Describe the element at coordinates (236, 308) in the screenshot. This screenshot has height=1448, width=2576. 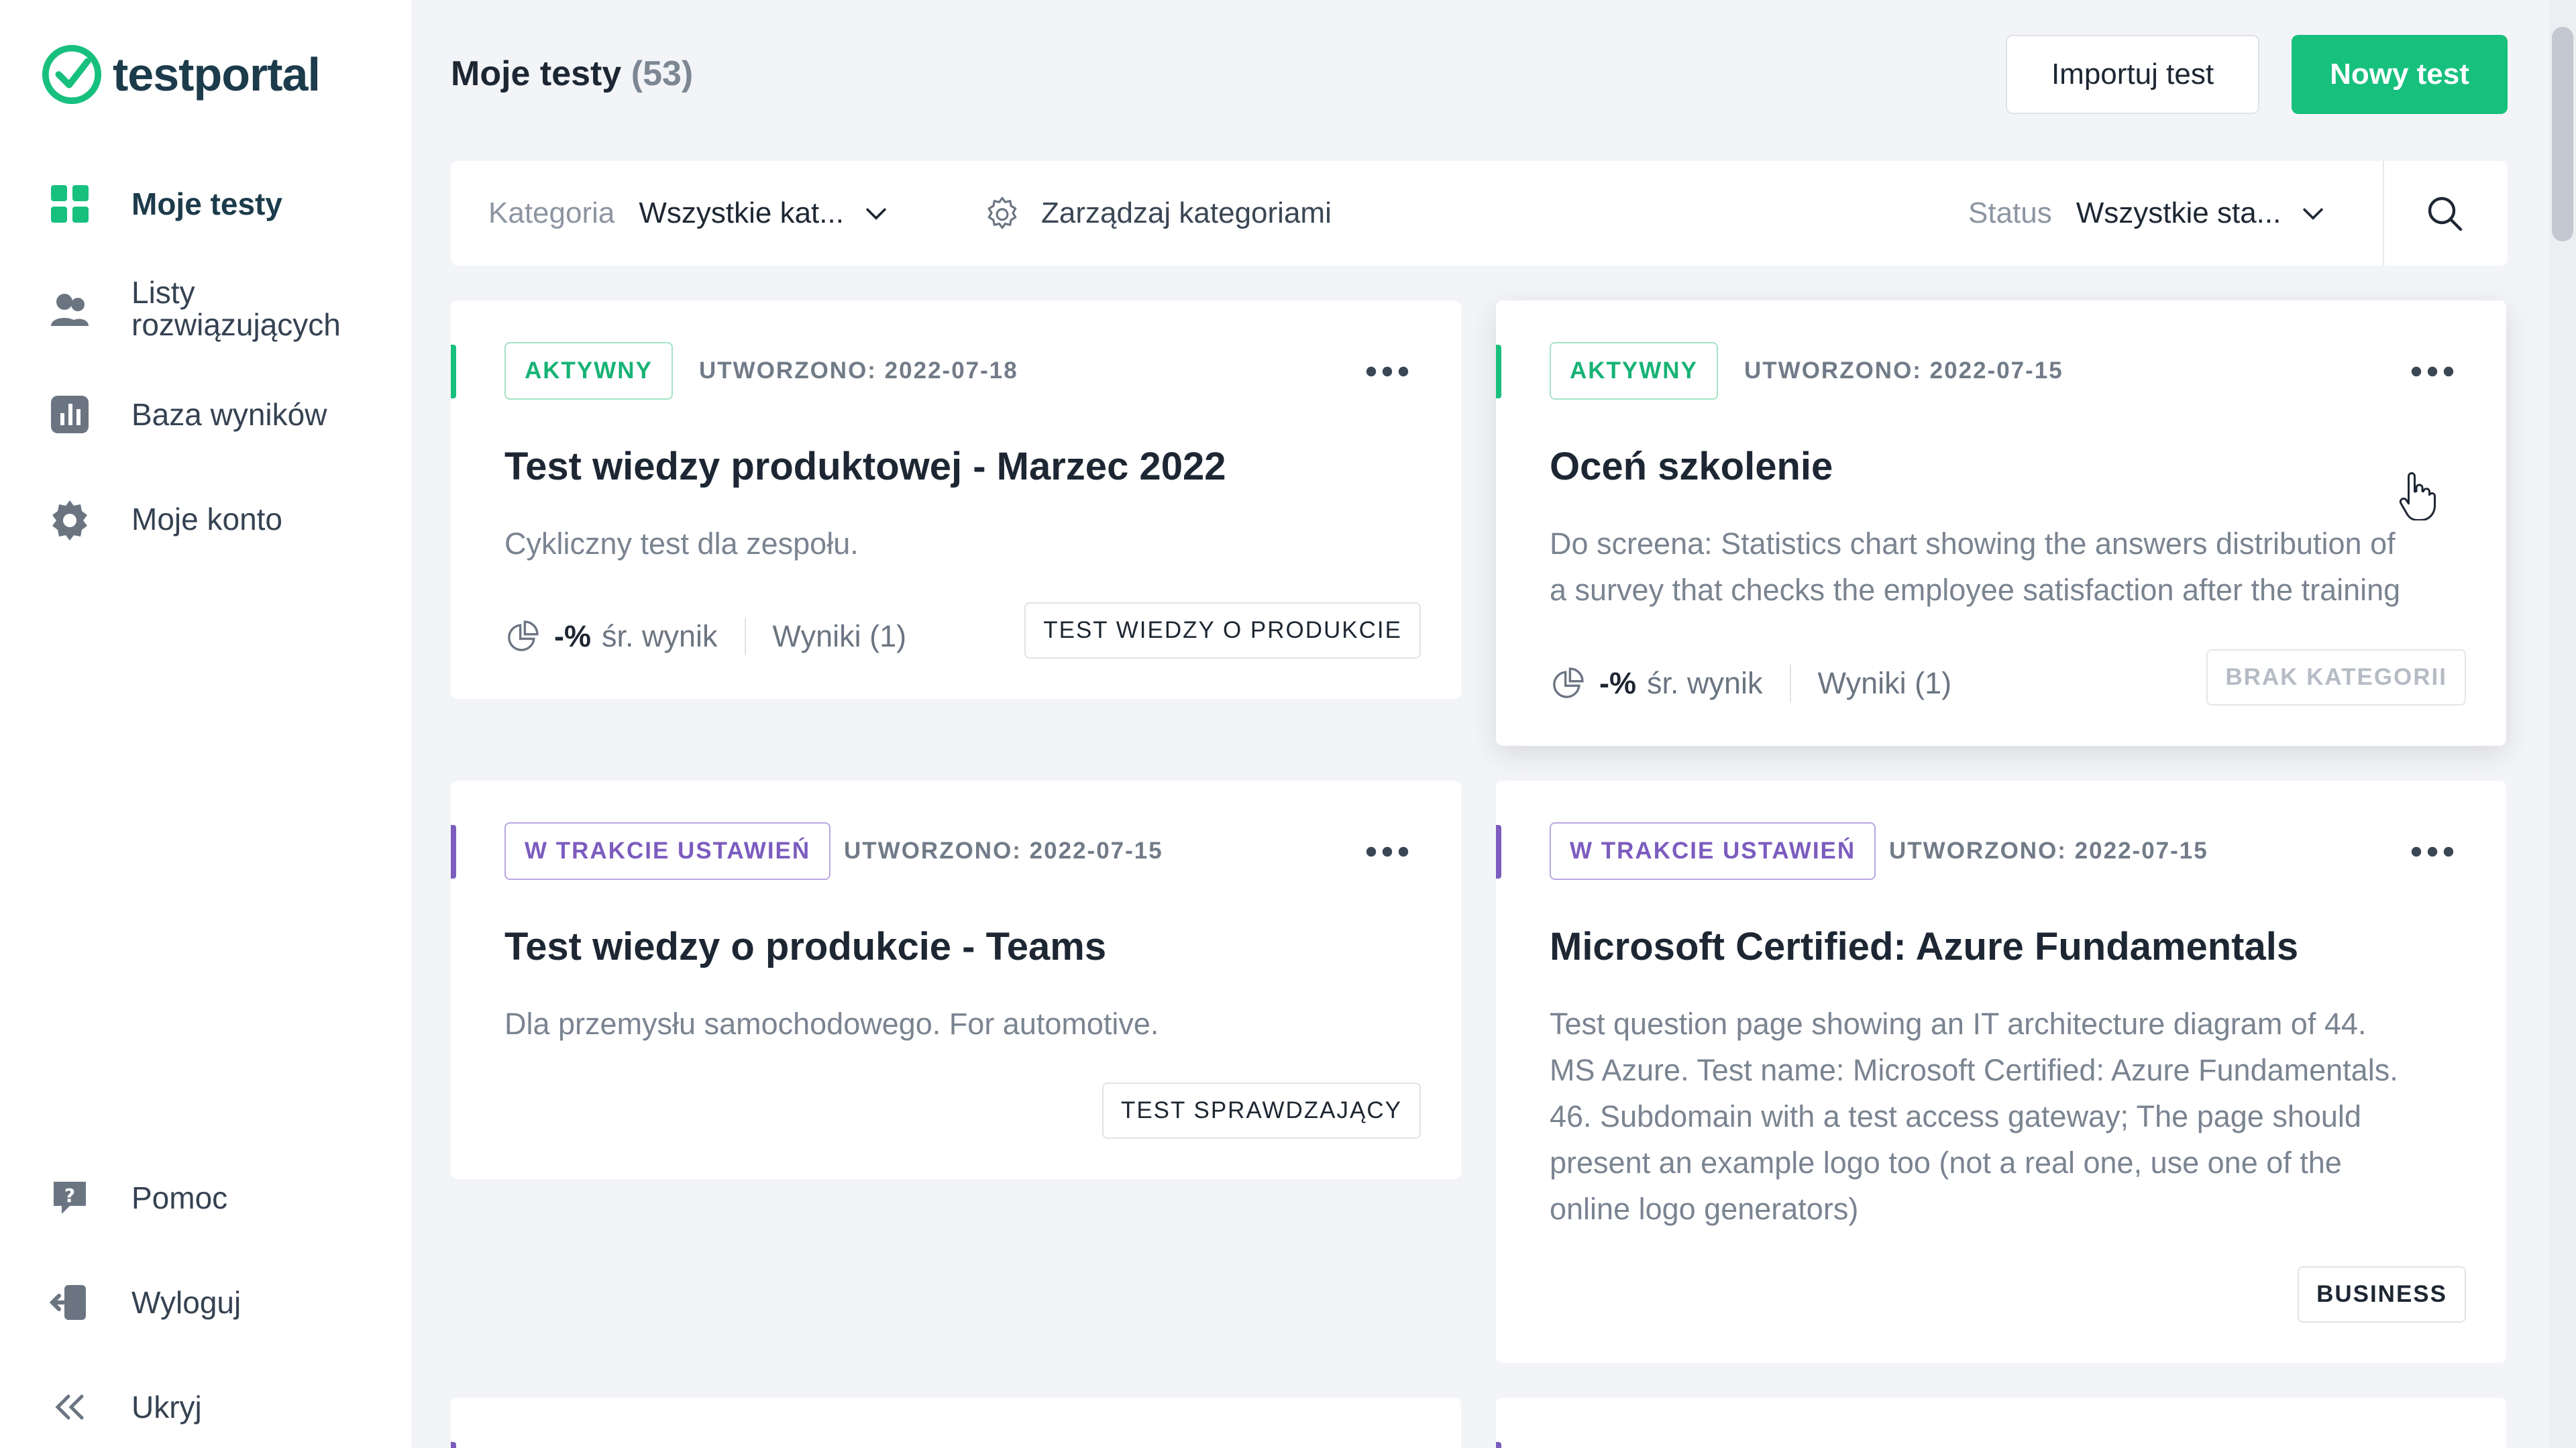
I see `sidebar-item-label: Listy rozwiązujących` at that location.